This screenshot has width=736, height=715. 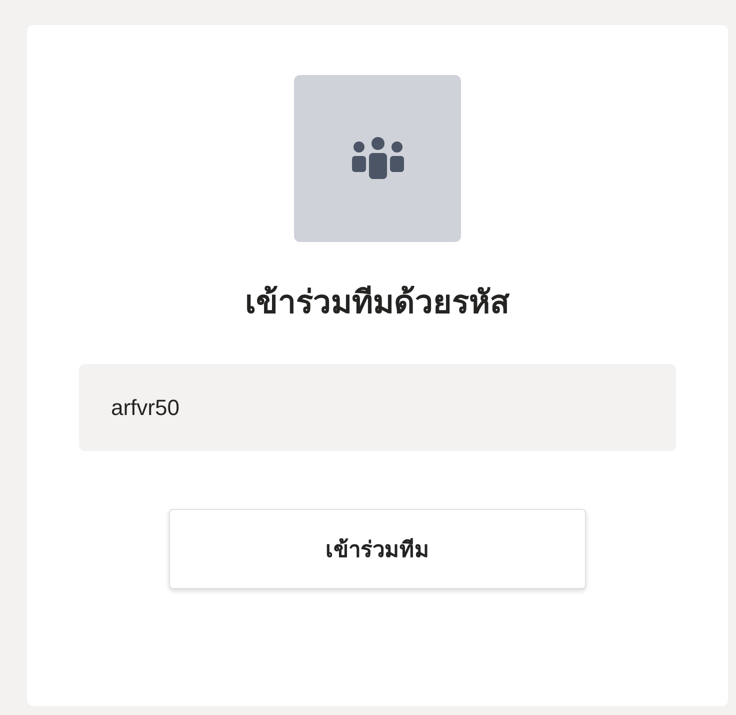 What do you see at coordinates (377, 407) in the screenshot?
I see `code-input-field: arfvr50` at bounding box center [377, 407].